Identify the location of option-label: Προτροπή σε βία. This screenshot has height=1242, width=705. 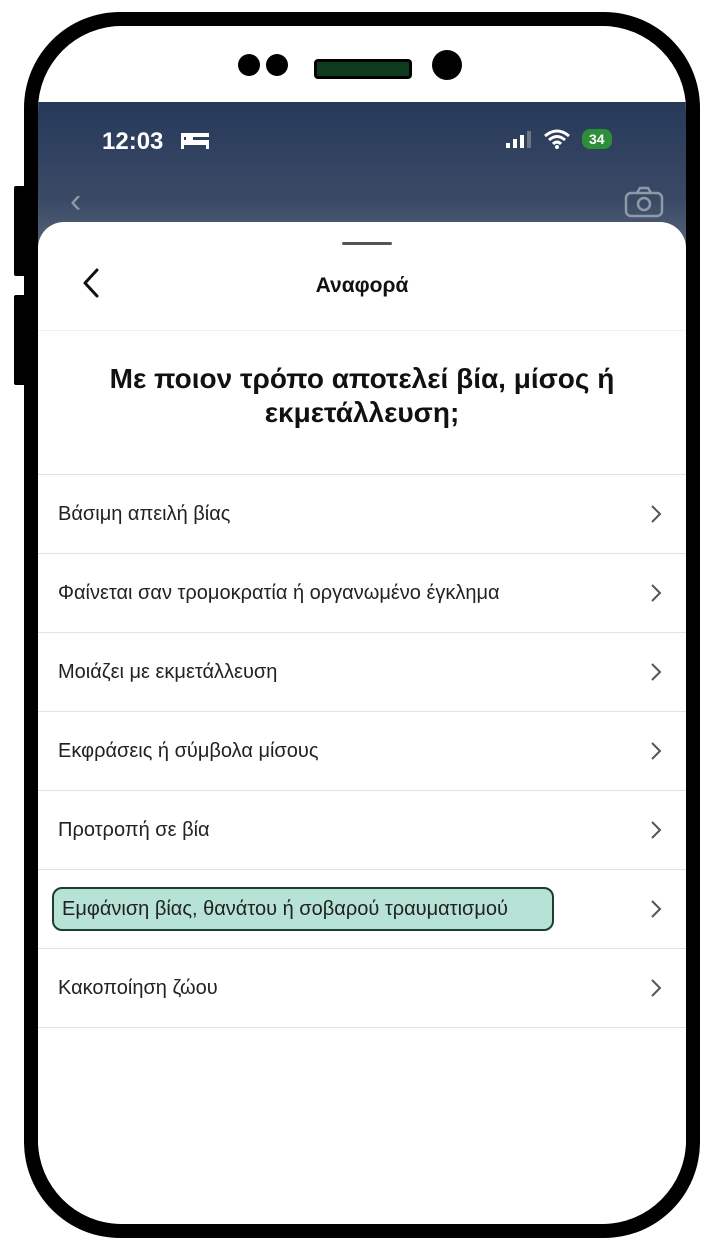
(134, 830).